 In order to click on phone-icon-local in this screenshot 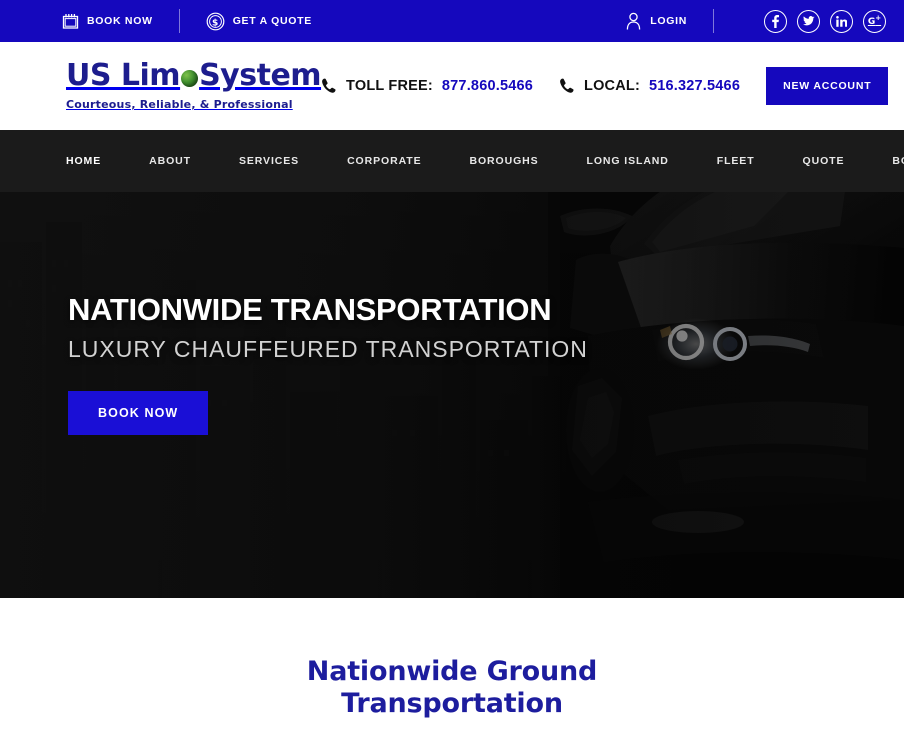, I will do `click(567, 86)`.